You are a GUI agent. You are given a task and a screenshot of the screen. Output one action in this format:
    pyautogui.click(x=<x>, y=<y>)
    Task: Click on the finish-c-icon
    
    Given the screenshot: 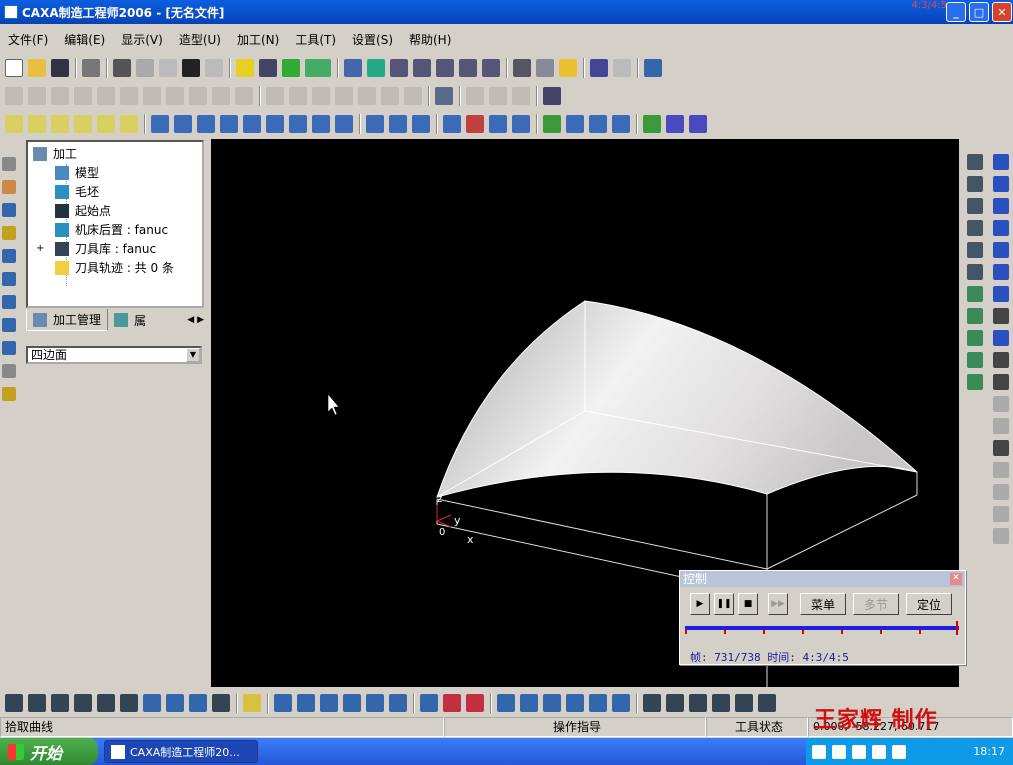 What is the action you would take?
    pyautogui.click(x=206, y=124)
    